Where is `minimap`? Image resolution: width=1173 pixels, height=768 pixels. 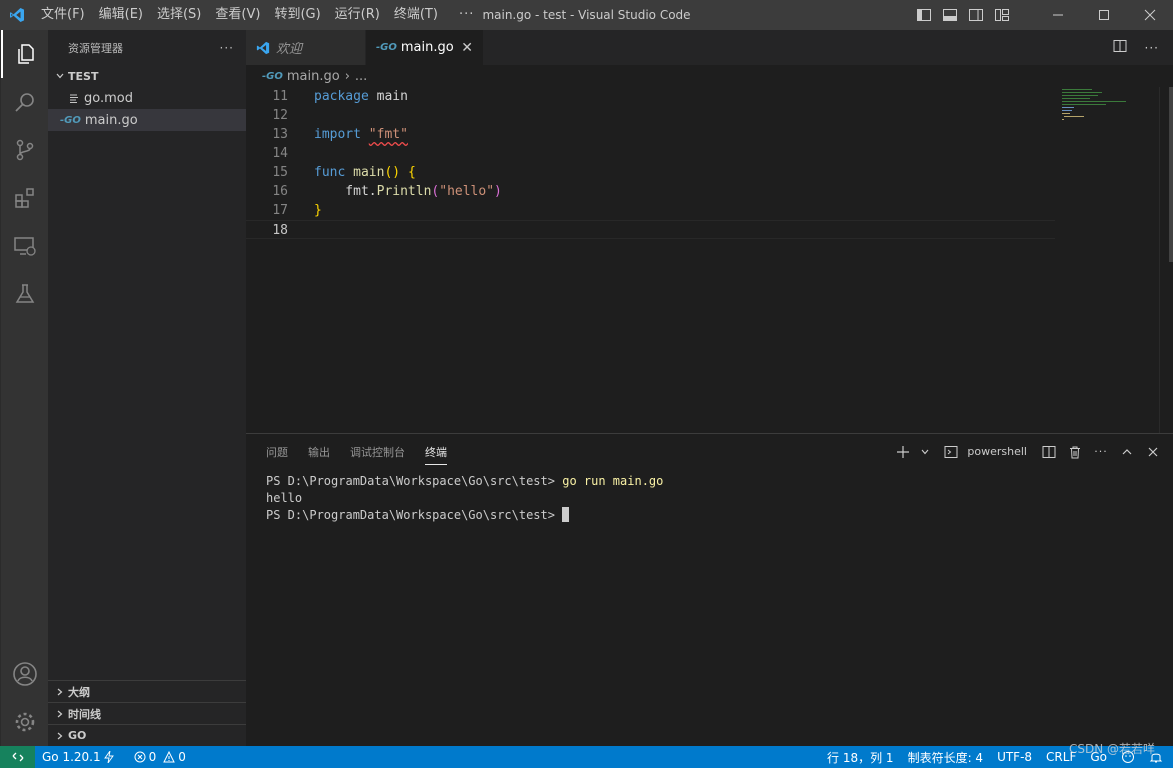
minimap is located at coordinates (1110, 107).